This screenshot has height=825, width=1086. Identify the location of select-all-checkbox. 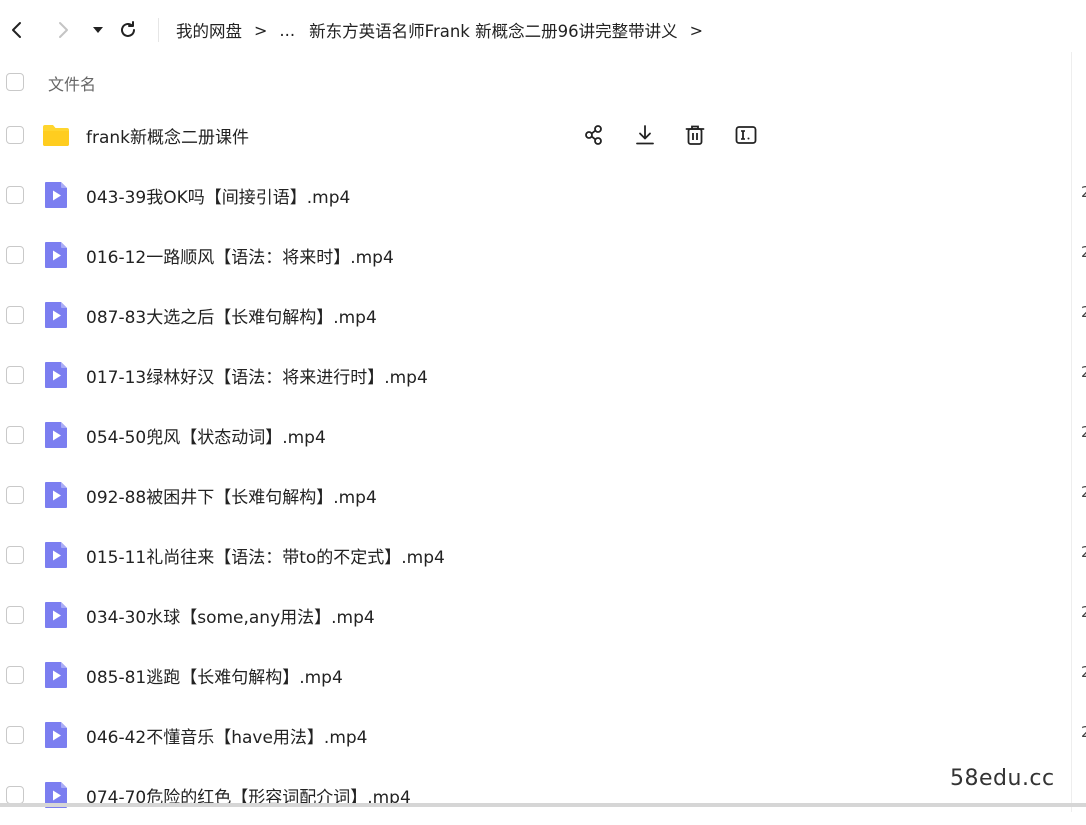
(15, 82).